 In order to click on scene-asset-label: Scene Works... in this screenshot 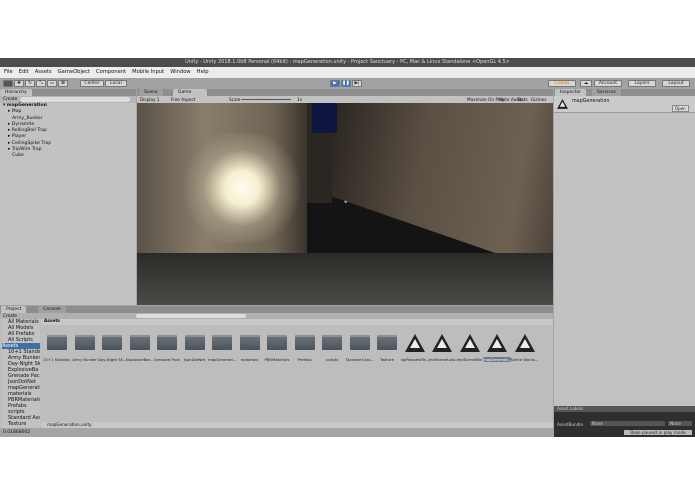, I will do `click(525, 359)`.